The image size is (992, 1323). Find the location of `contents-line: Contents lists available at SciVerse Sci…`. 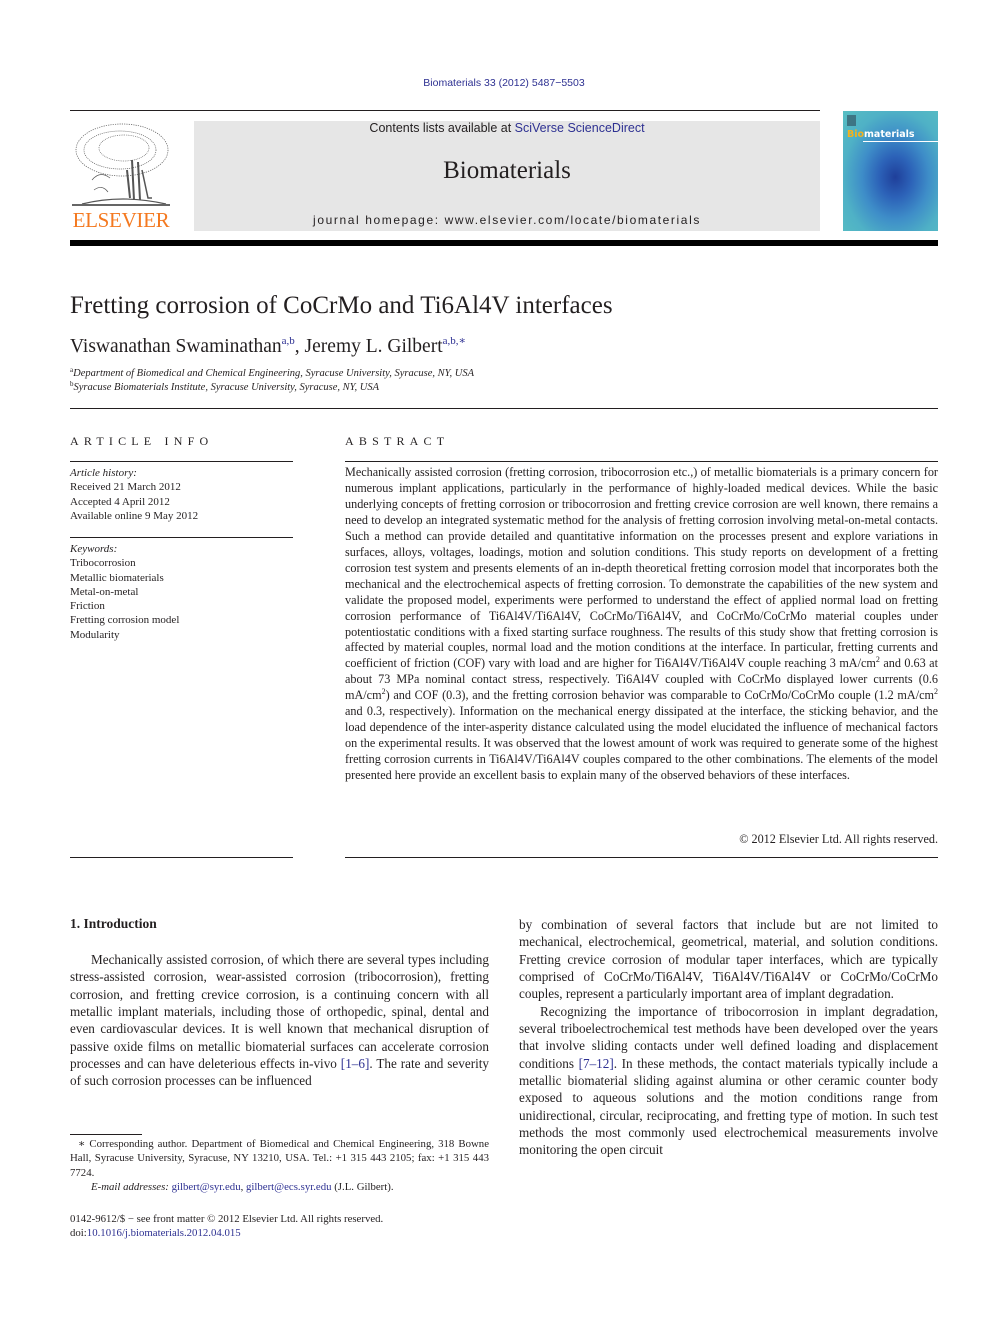

contents-line: Contents lists available at SciVerse Sci… is located at coordinates (507, 128).